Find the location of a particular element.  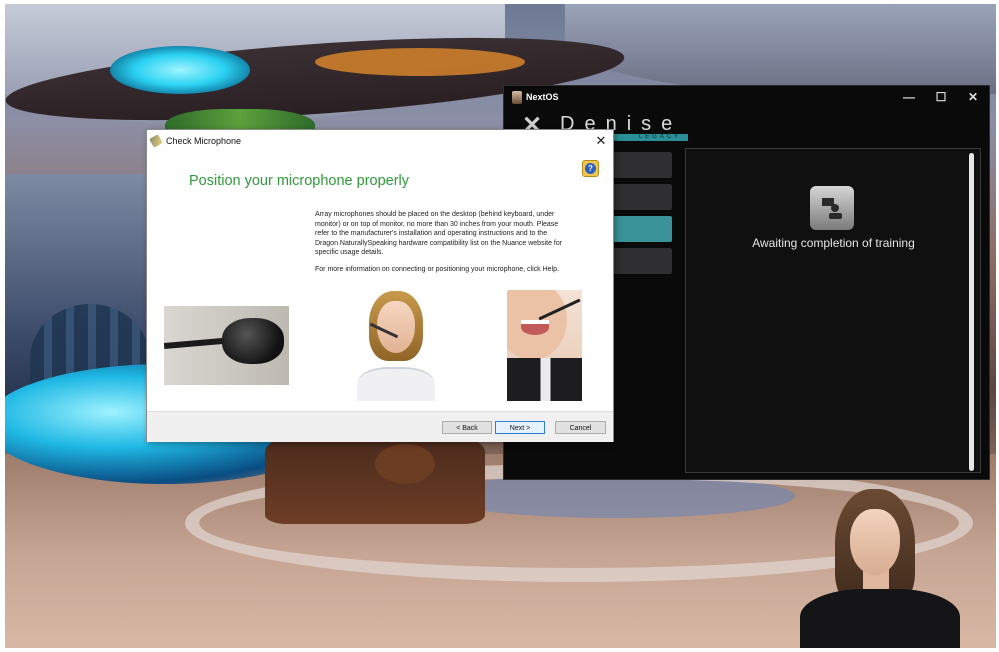

maximize-button: ☐ is located at coordinates (941, 97).